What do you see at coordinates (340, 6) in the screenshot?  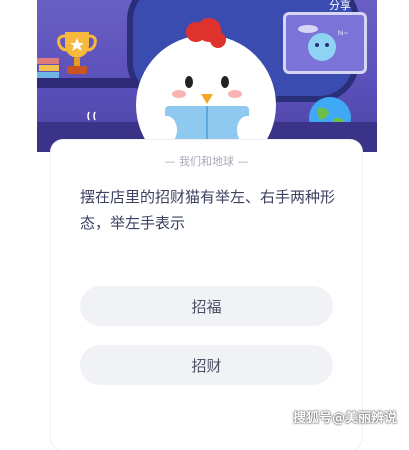 I see `share-label: 分享` at bounding box center [340, 6].